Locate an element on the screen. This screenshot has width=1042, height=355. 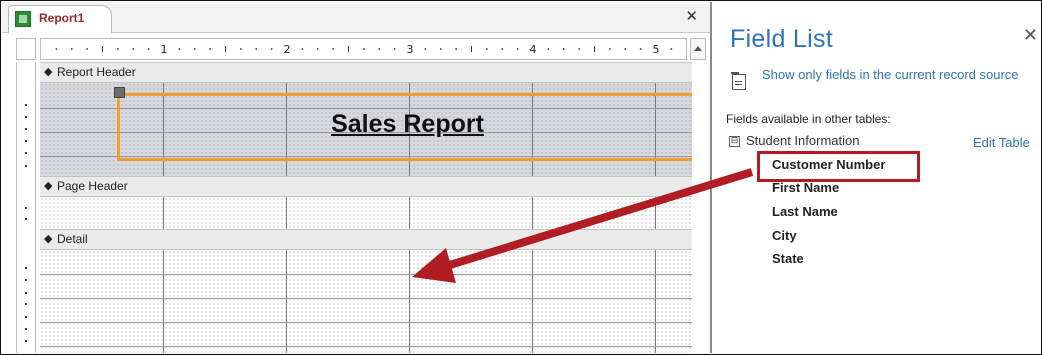
scroll-up-button is located at coordinates (698, 49).